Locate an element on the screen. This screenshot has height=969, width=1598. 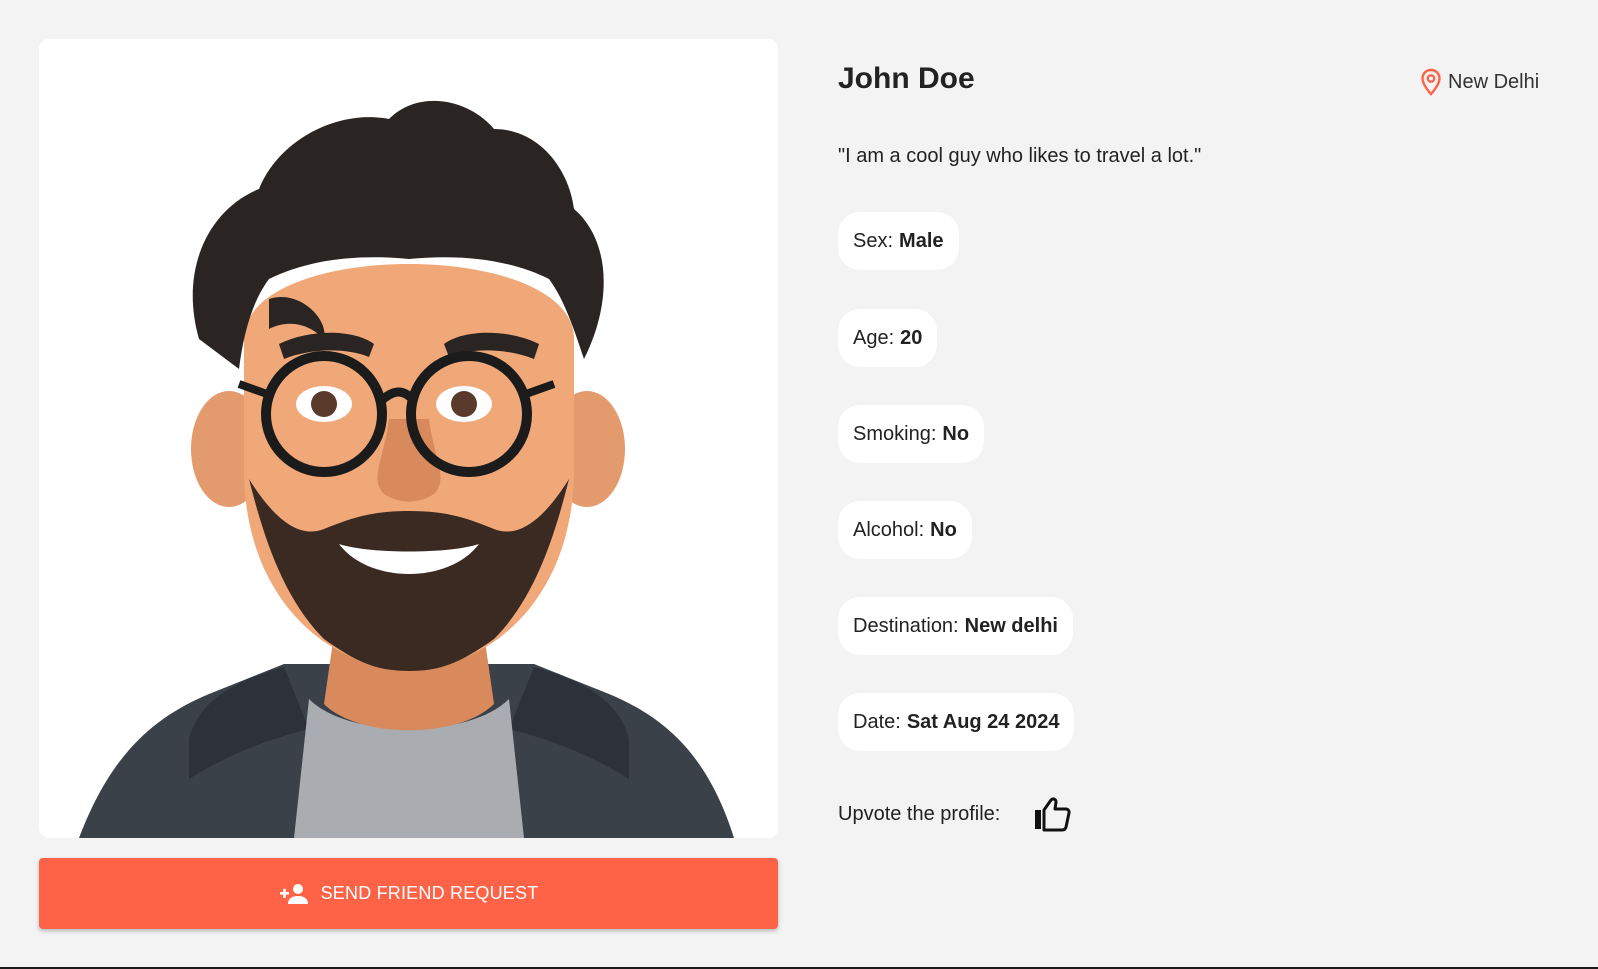
location-text: New Delhi is located at coordinates (1494, 81).